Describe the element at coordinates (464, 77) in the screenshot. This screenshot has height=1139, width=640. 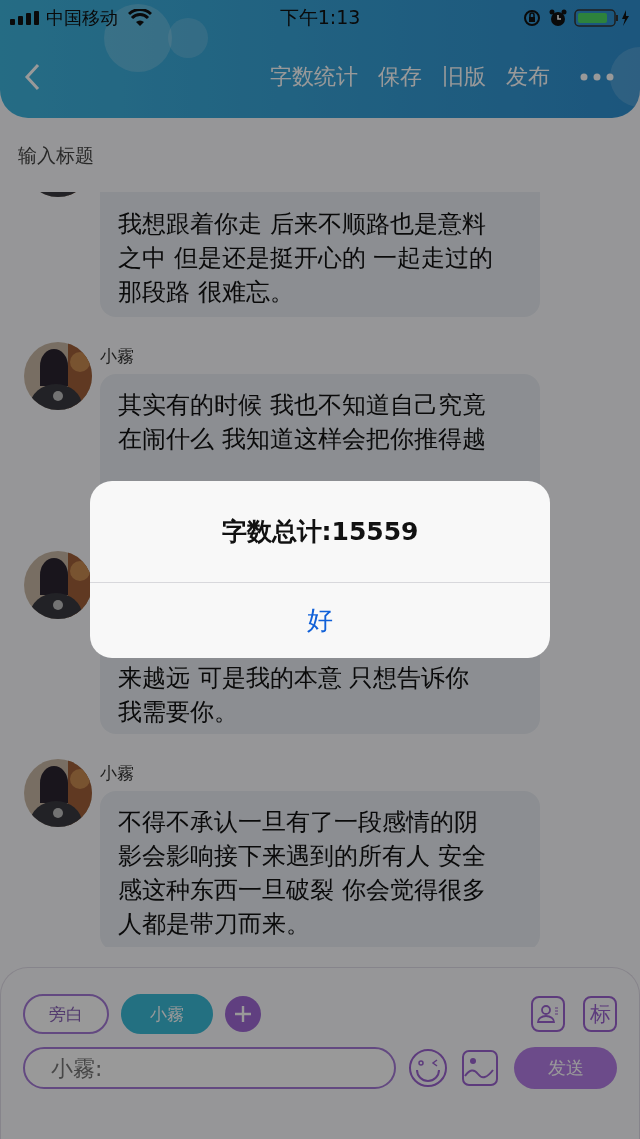
I see `nav-action-button: 旧版` at that location.